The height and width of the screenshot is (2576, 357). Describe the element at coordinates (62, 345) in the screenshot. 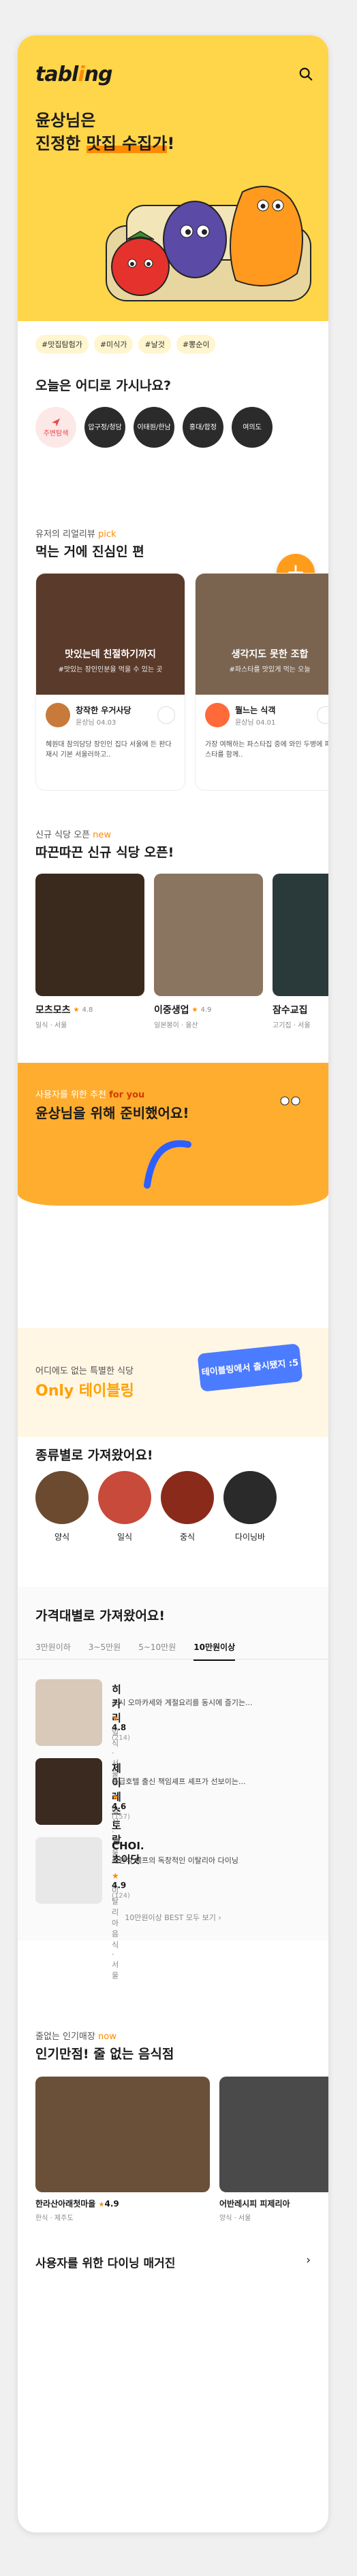

I see `hero-tag: #맛집탐험가` at that location.